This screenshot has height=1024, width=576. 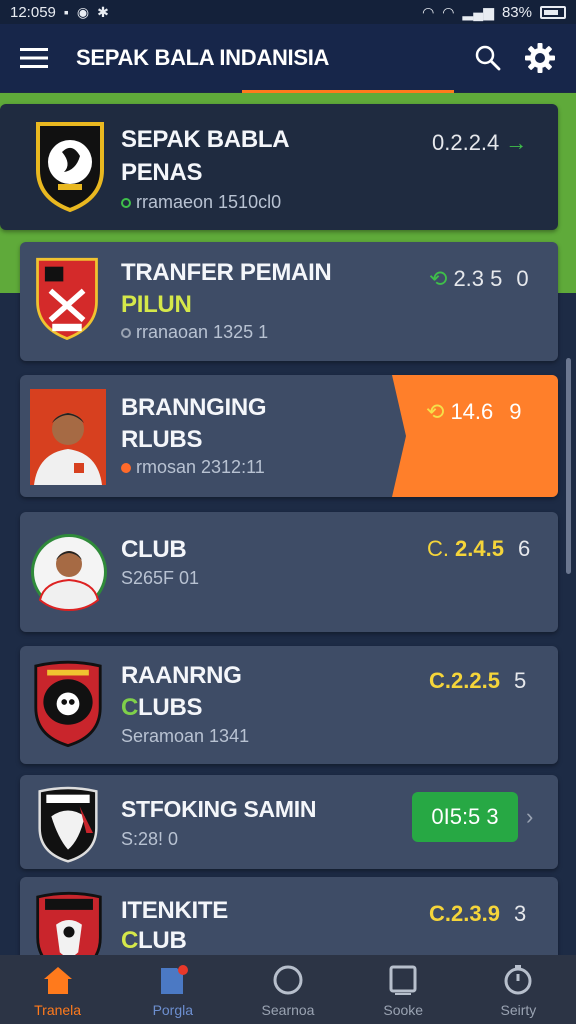 What do you see at coordinates (289, 572) in the screenshot?
I see `list-item: CLUB S265F 01 C. 2.4.5 6` at bounding box center [289, 572].